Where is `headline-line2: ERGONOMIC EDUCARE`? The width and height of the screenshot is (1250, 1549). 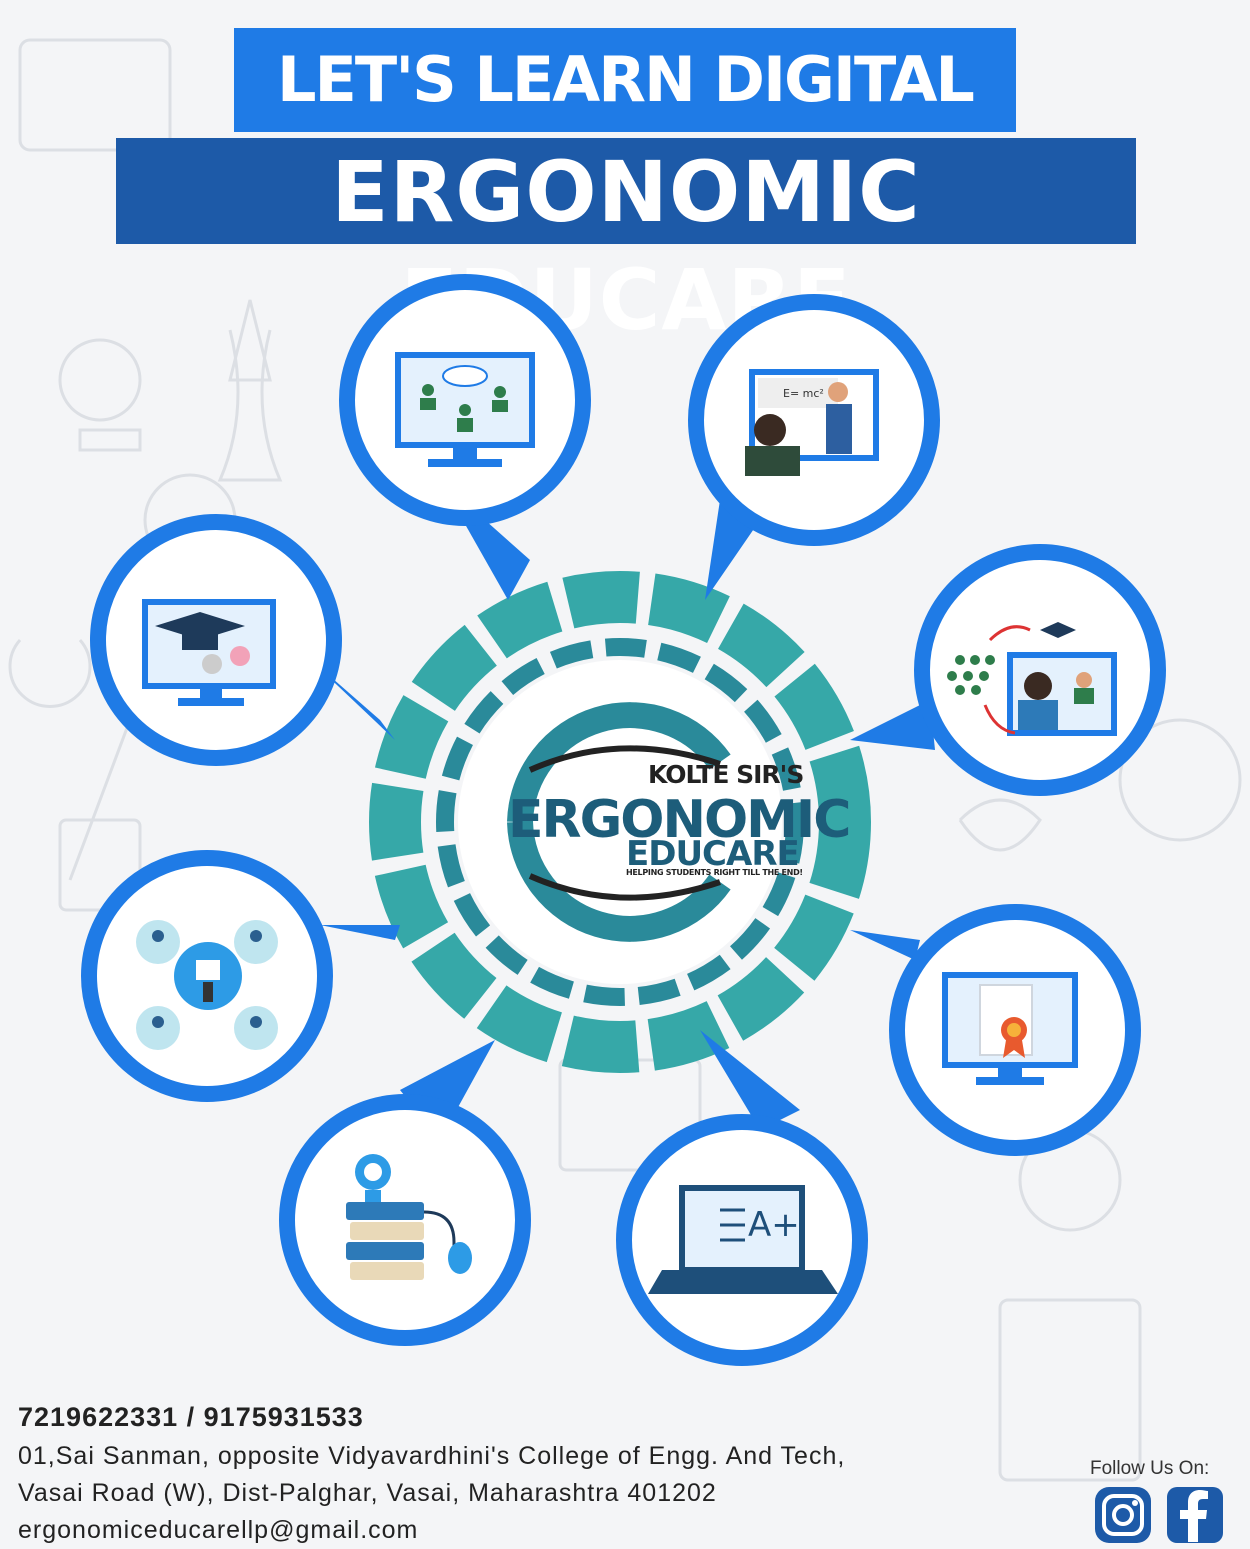 headline-line2: ERGONOMIC EDUCARE is located at coordinates (626, 243).